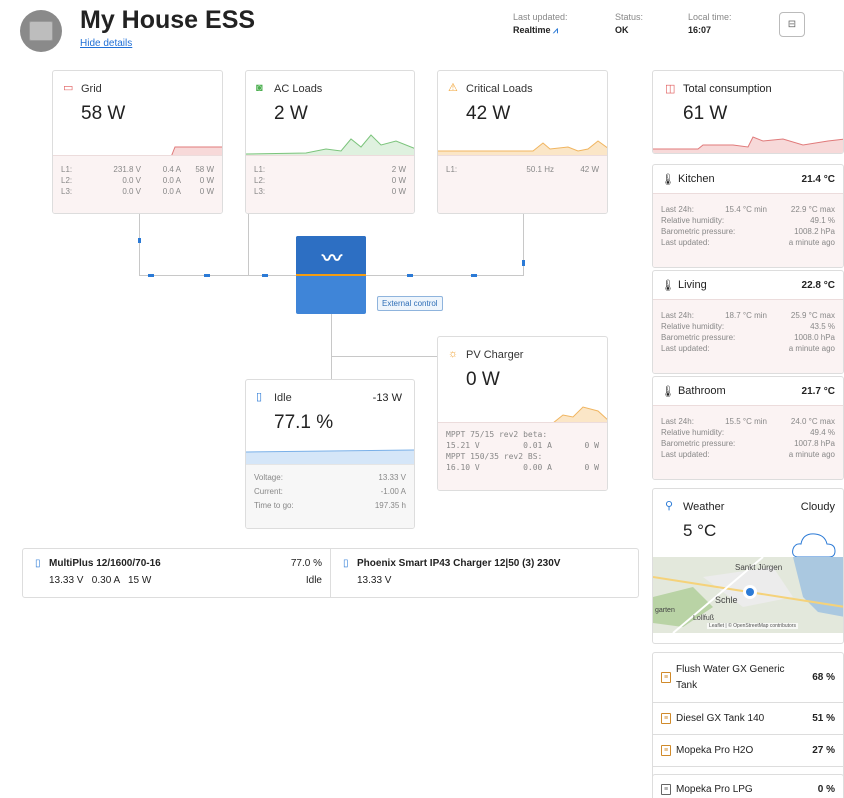 This screenshot has width=844, height=798. What do you see at coordinates (669, 506) in the screenshot?
I see `location-pin-icon: ⚲` at bounding box center [669, 506].